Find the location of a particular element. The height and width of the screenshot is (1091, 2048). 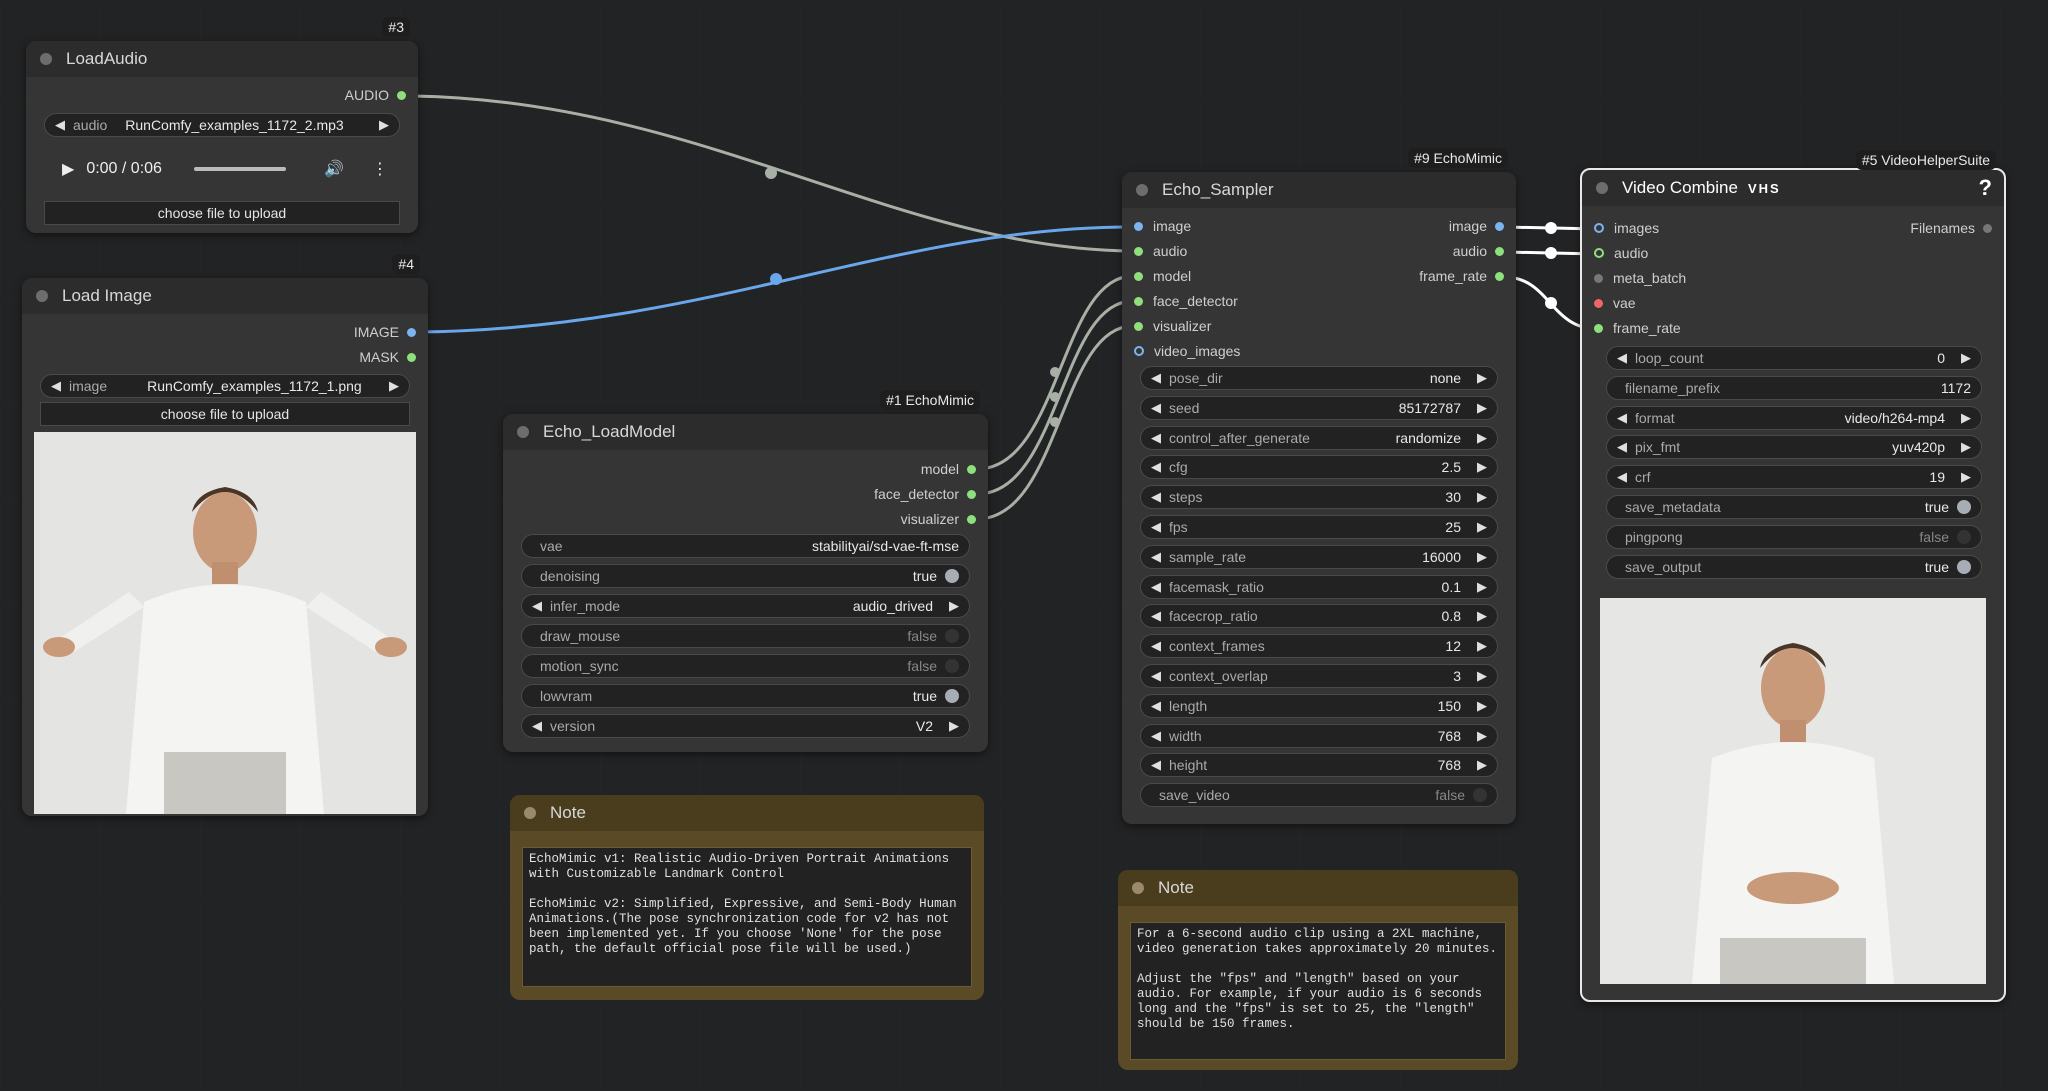

save-output-widget: save_output true is located at coordinates (1794, 566).